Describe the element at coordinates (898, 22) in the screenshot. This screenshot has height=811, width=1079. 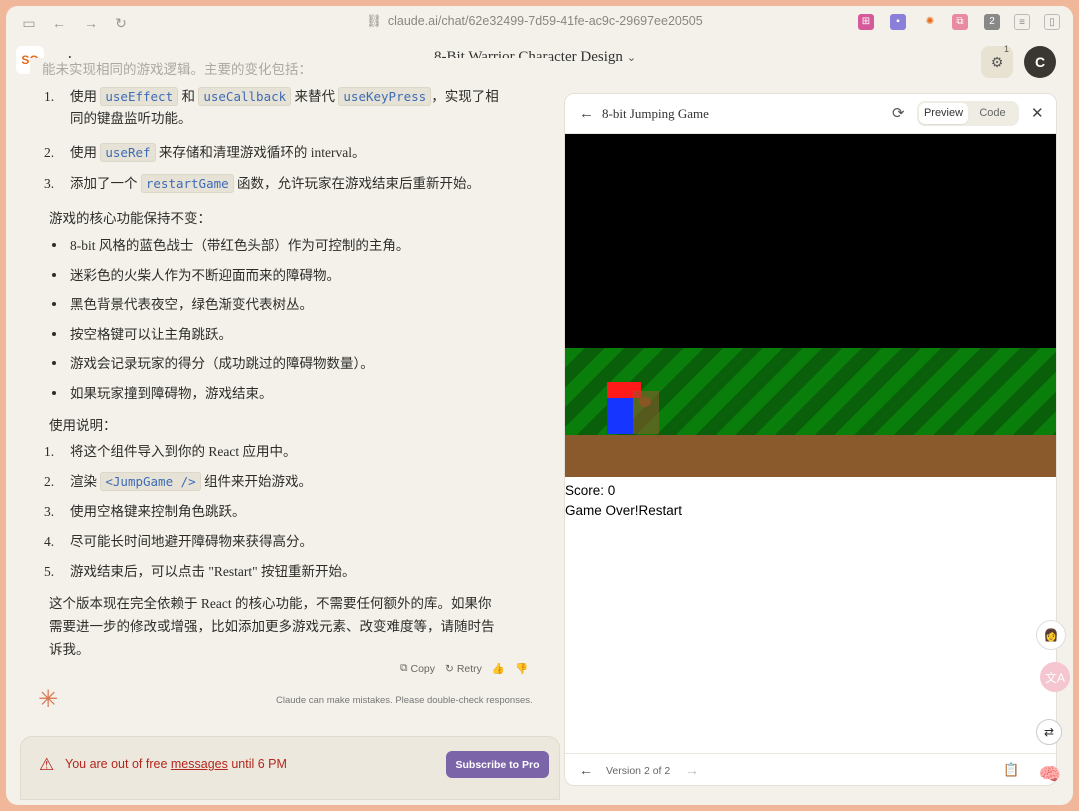
I see `extension-icon: ▪` at that location.